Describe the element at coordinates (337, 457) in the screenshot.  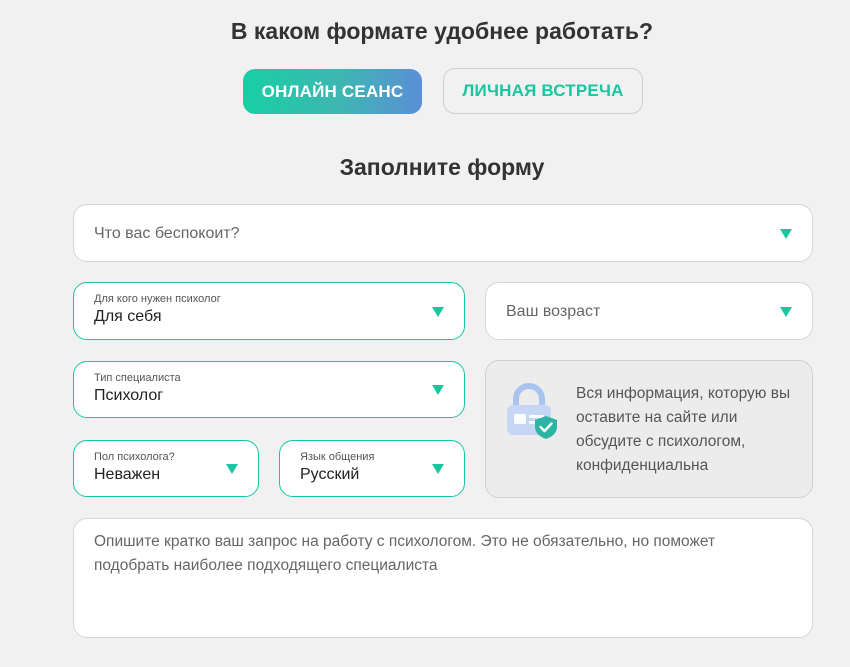
I see `language-label: Язык общения` at that location.